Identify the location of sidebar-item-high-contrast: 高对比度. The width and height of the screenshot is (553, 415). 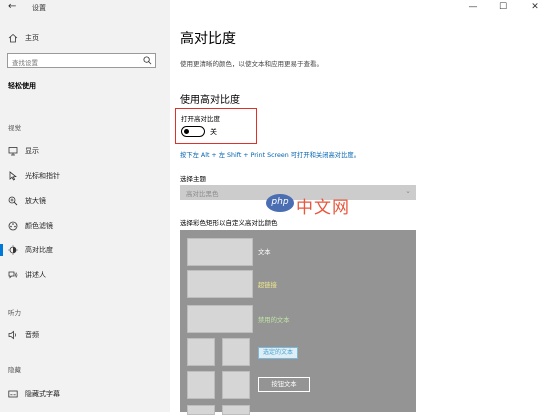
(85, 250).